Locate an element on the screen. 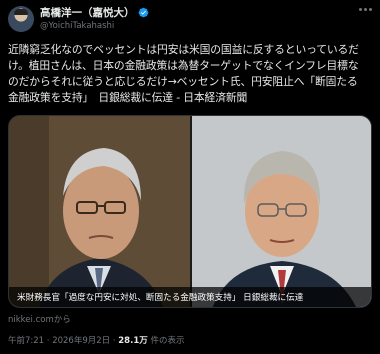  user-handle: @YoichiTakahashi is located at coordinates (94, 26).